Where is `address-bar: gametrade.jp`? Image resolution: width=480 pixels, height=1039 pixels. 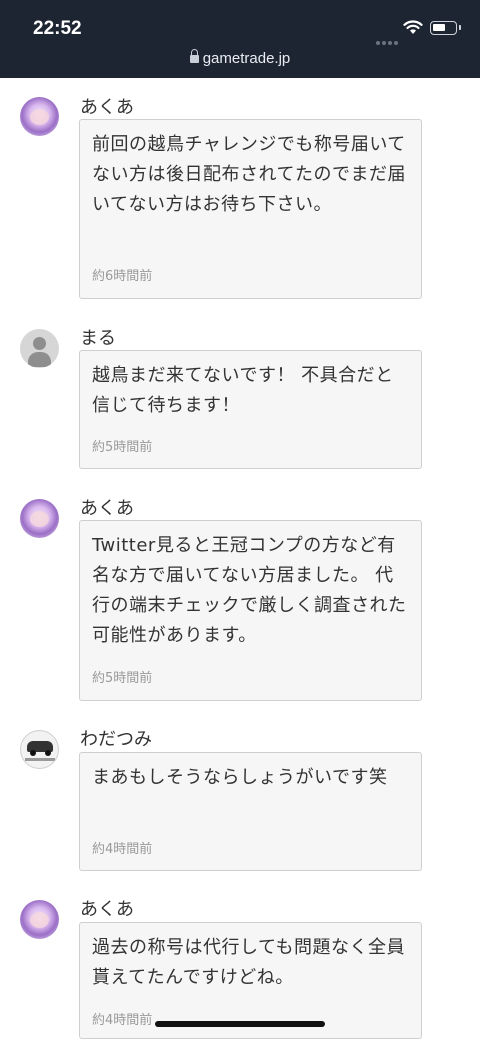
address-bar: gametrade.jp is located at coordinates (240, 58).